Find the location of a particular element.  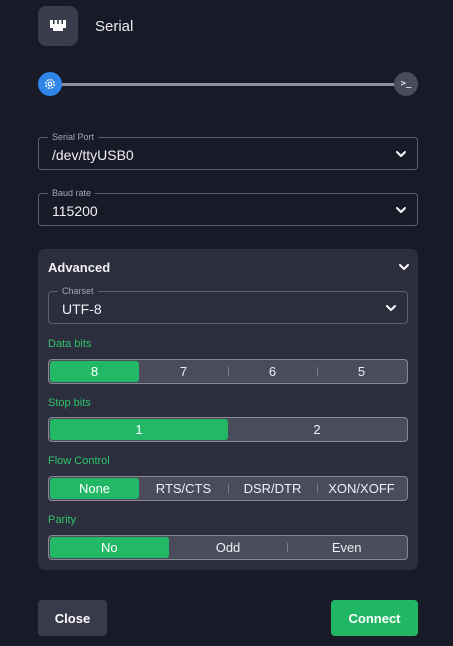

flow-control-toggle: None RTS/CTS DSR/DTR XON/XOFF is located at coordinates (228, 488).